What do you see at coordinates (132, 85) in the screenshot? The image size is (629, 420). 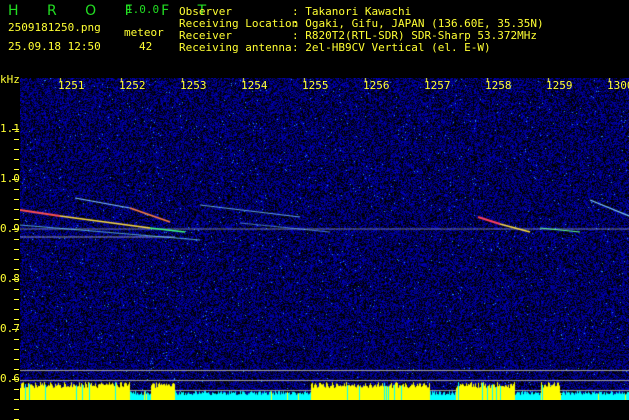 I see `x-tick-label: 1252` at bounding box center [132, 85].